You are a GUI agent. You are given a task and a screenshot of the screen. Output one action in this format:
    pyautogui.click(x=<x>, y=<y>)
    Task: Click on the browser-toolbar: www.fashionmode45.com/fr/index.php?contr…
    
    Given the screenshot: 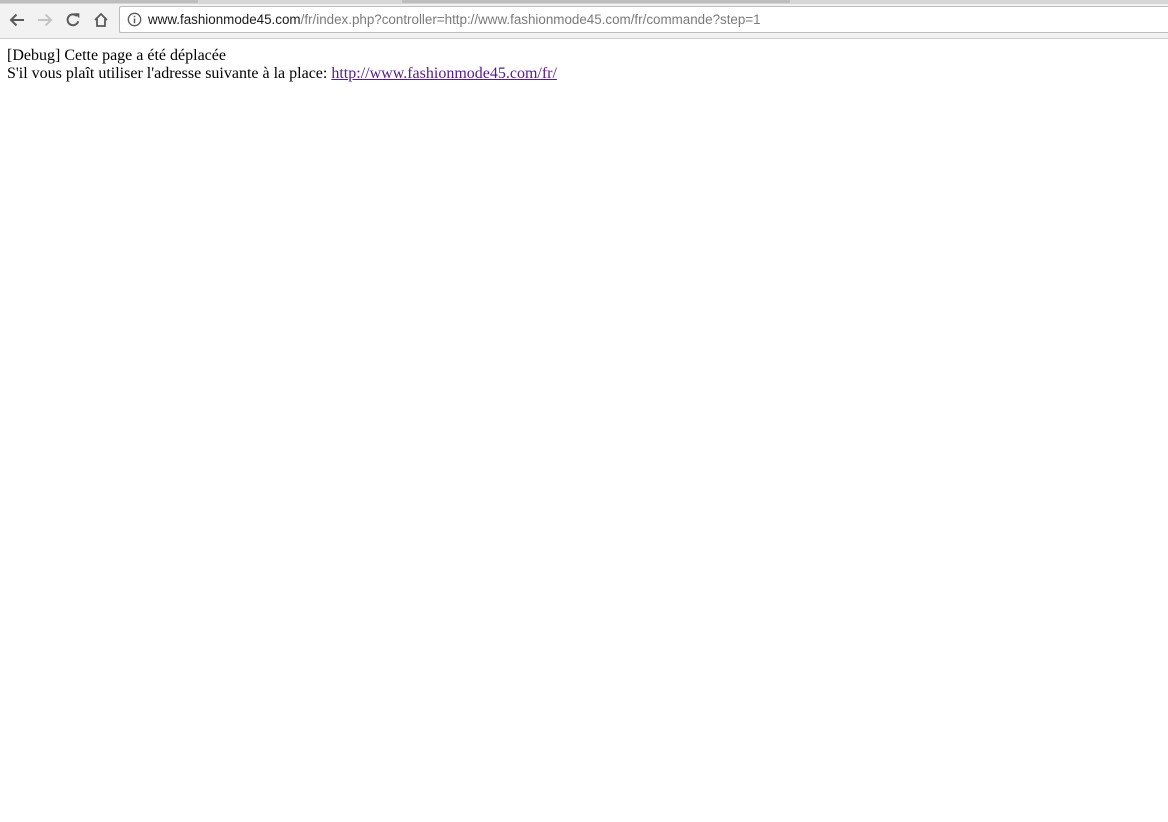 What is the action you would take?
    pyautogui.click(x=584, y=19)
    